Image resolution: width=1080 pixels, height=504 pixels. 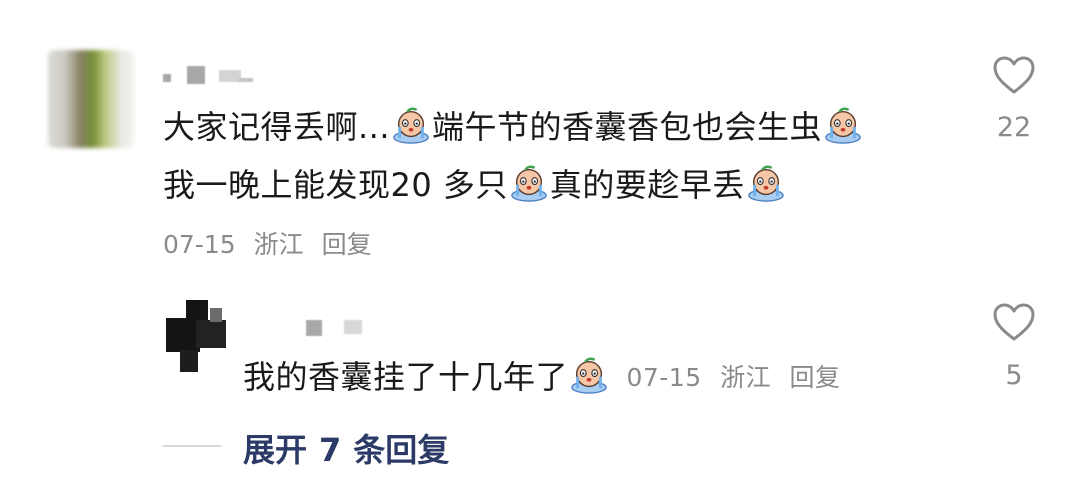 I want to click on comment-meta: 07-15 浙江 回复, so click(x=272, y=243).